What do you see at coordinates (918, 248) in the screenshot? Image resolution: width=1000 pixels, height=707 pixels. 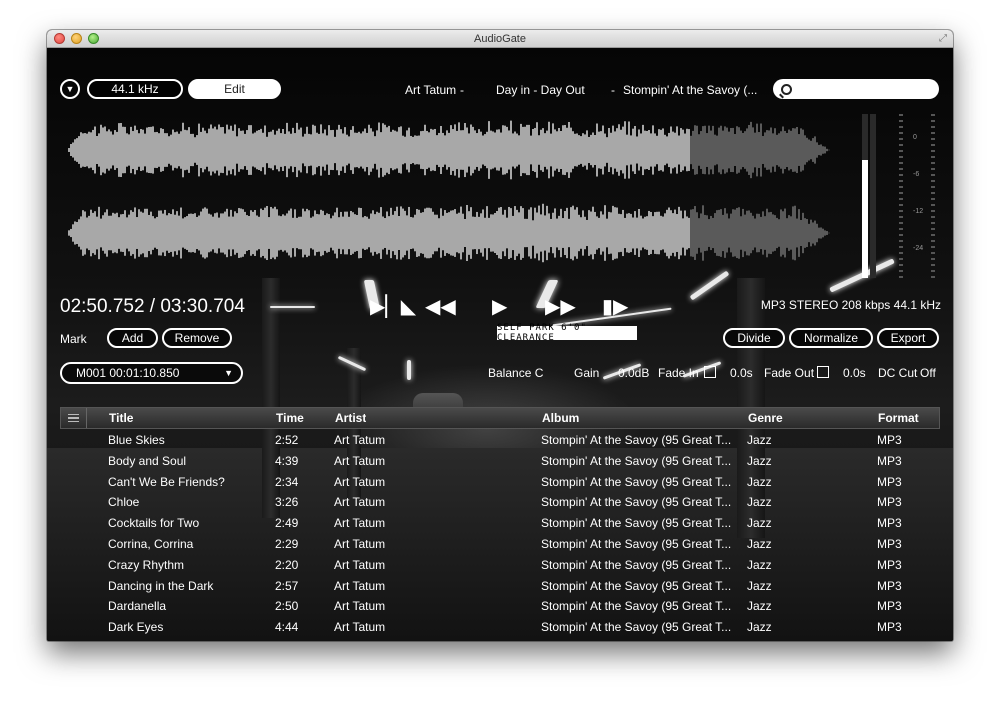 I see `meter-scale-label: -24` at bounding box center [918, 248].